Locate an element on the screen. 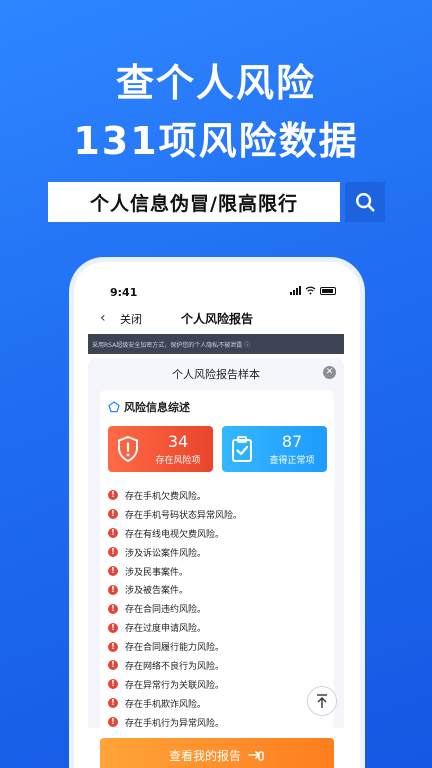  signal-icon is located at coordinates (295, 290).